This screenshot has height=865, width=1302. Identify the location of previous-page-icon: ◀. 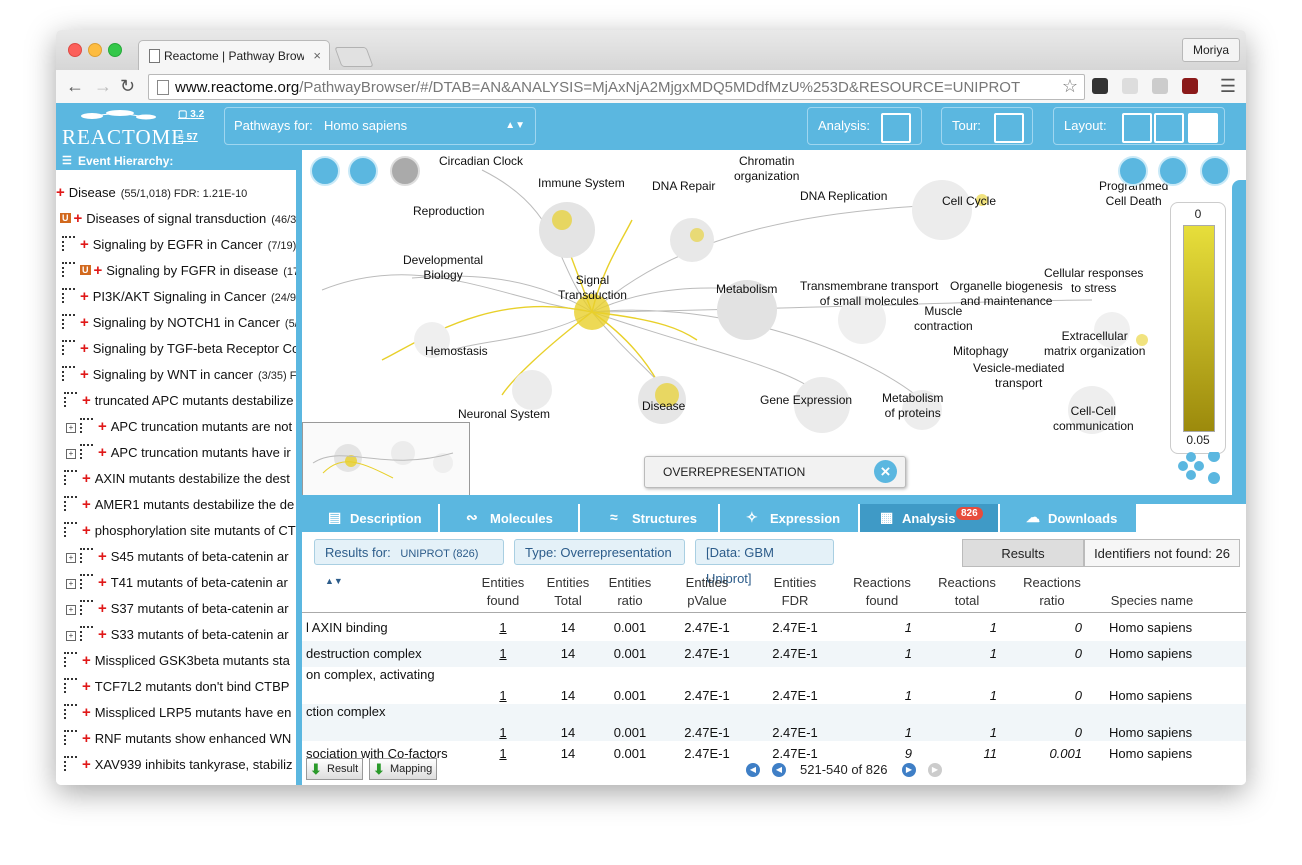
(779, 770).